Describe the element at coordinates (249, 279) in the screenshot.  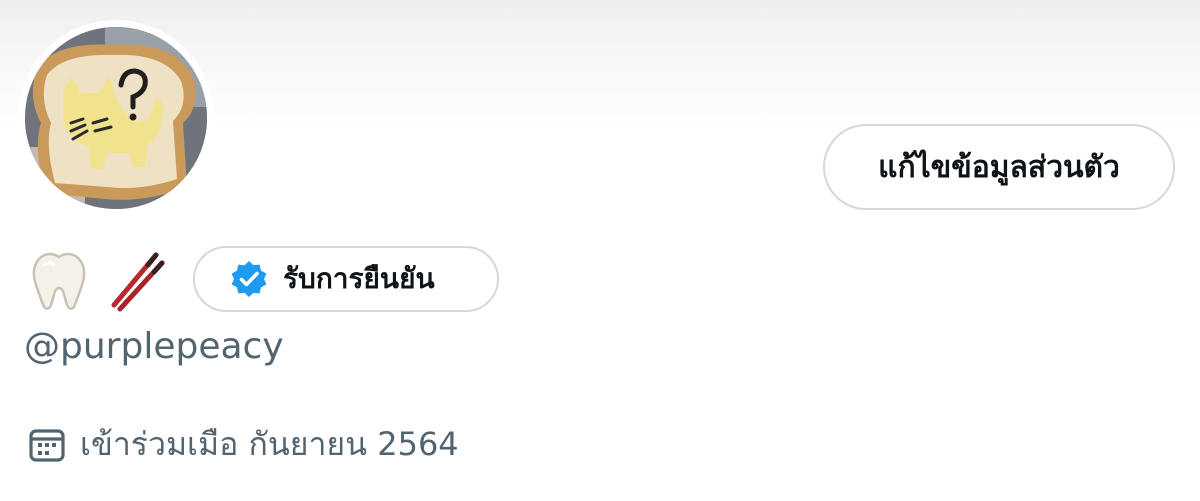
I see `verified-badge-icon` at that location.